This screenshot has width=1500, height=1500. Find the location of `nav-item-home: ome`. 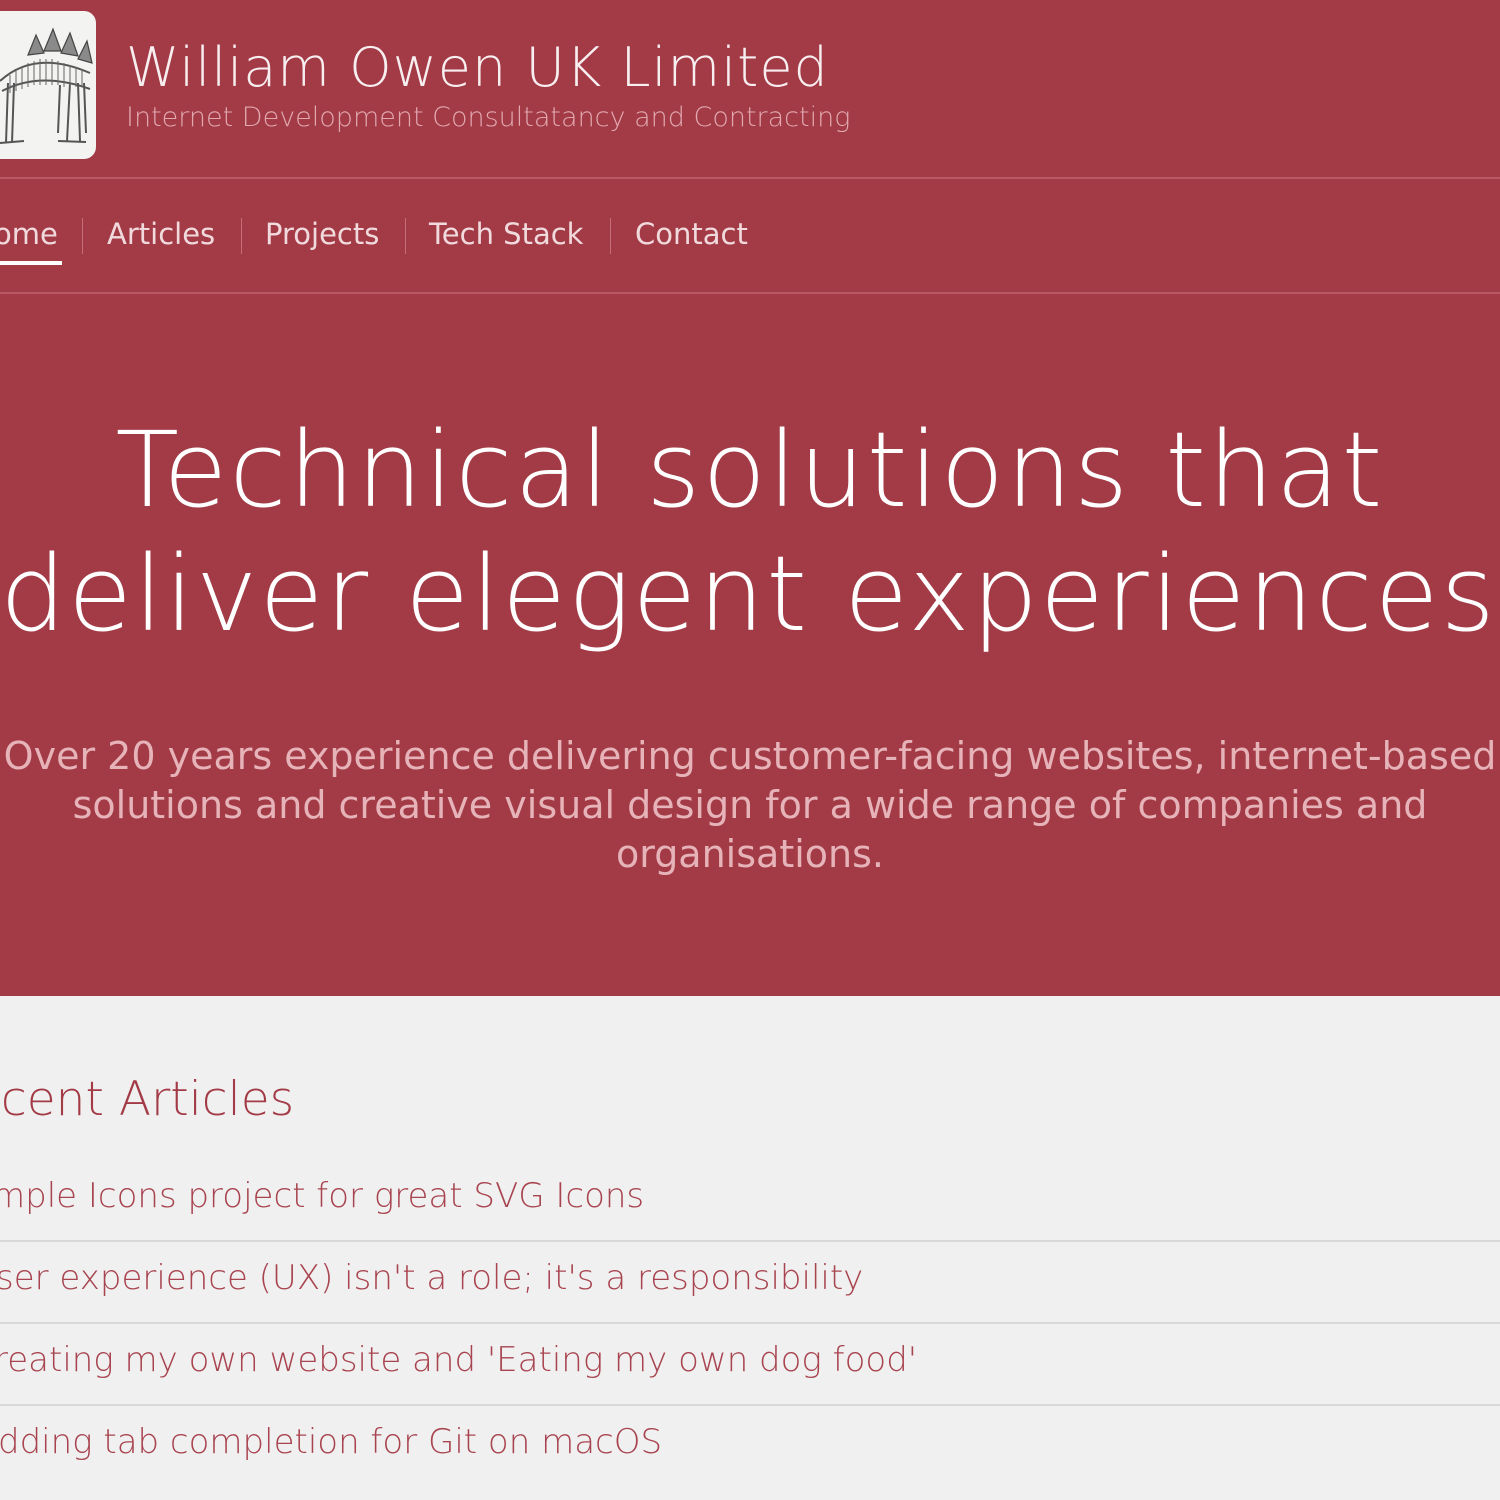

nav-item-home: ome is located at coordinates (29, 234).